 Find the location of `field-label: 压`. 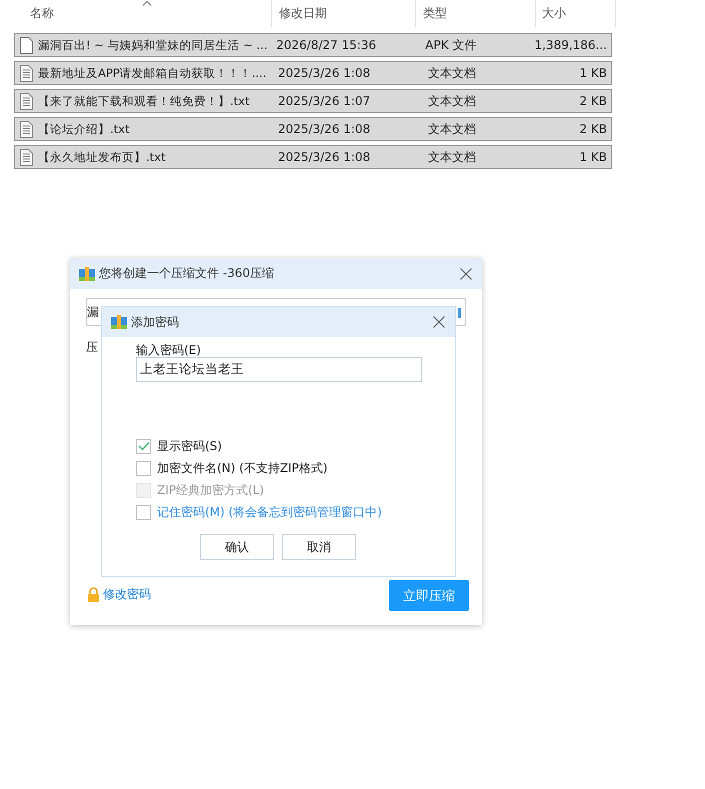

field-label: 压 is located at coordinates (92, 347).